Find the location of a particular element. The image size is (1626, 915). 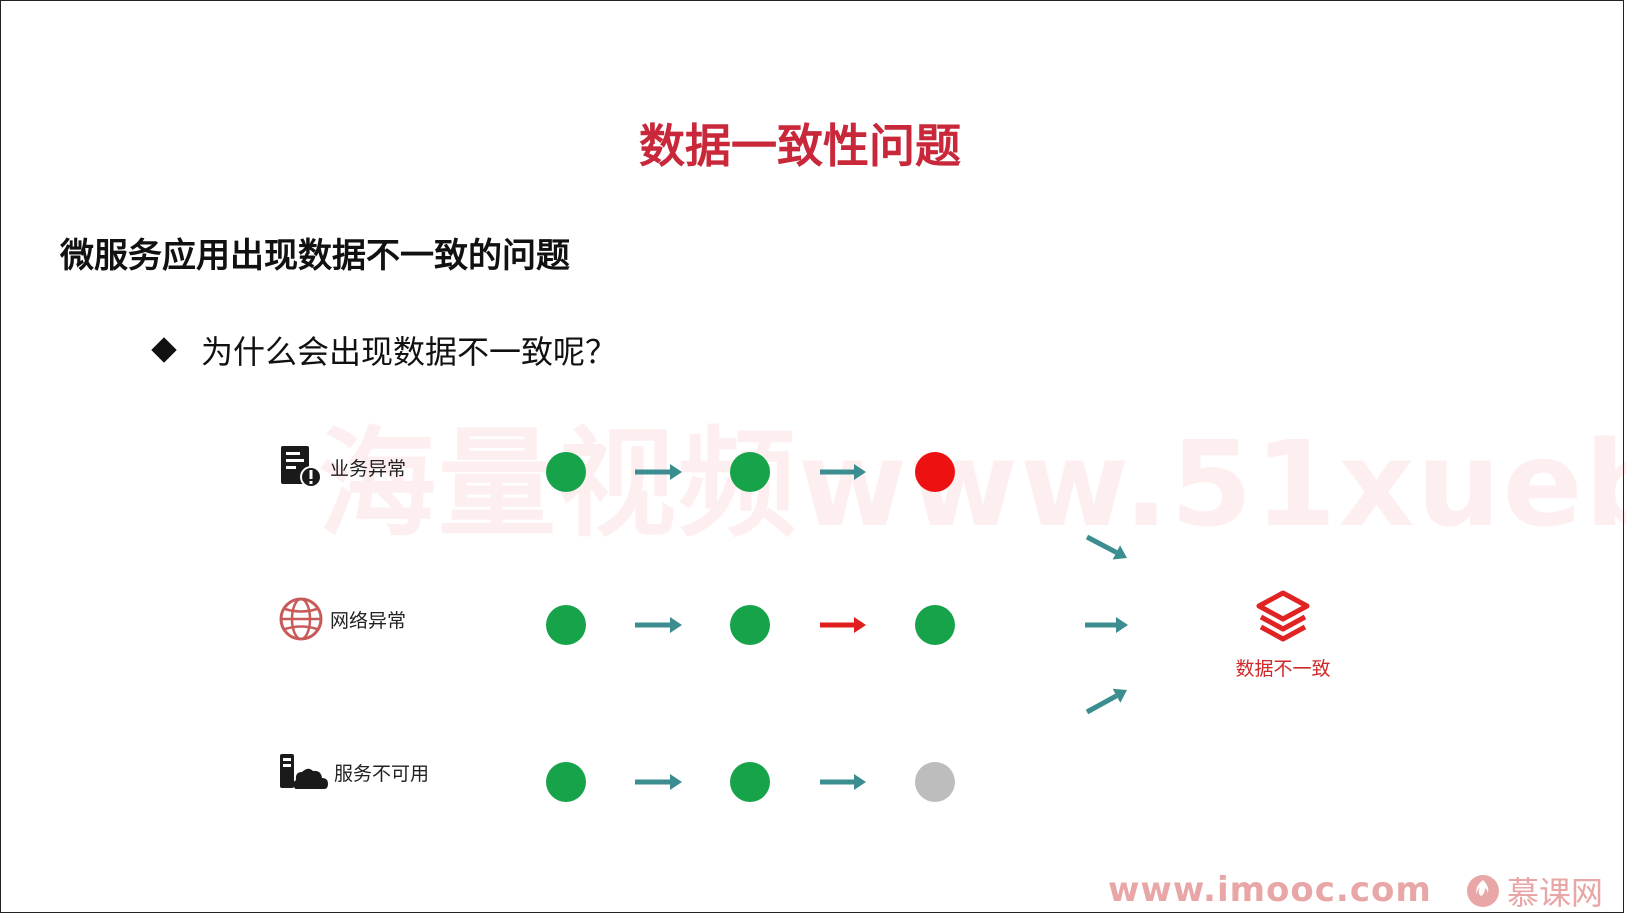

brand-logo: 慕课网 is located at coordinates (1534, 891).